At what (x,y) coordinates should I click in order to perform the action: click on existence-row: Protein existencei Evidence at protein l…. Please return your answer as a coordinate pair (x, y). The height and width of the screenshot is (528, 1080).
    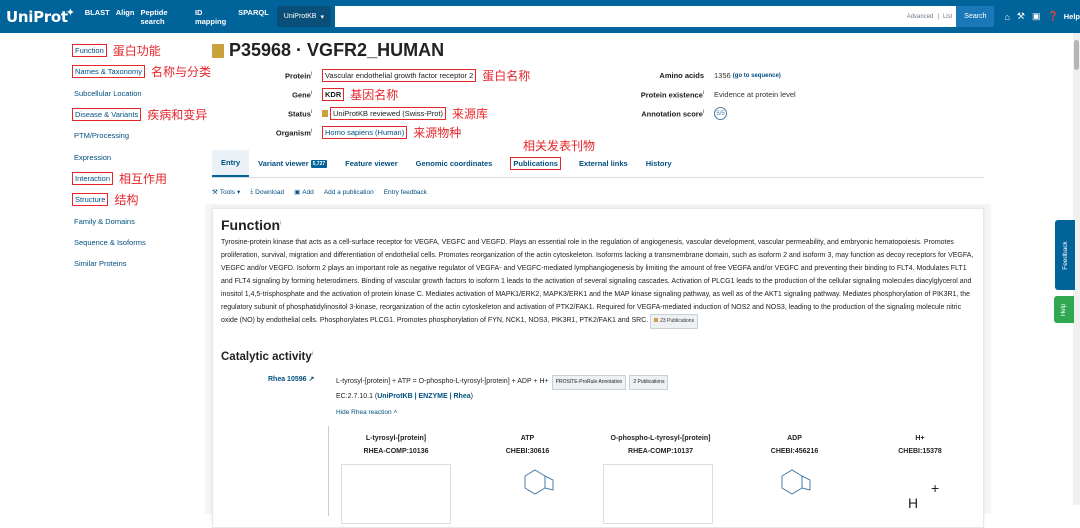
    Looking at the image, I should click on (698, 94).